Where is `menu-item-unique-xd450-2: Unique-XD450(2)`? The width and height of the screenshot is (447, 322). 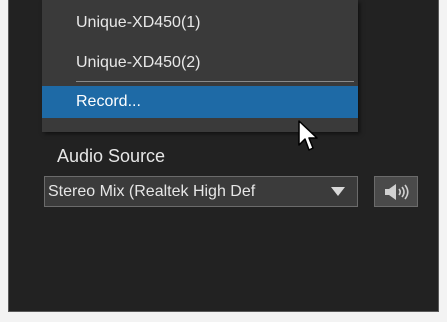 menu-item-unique-xd450-2: Unique-XD450(2) is located at coordinates (200, 63).